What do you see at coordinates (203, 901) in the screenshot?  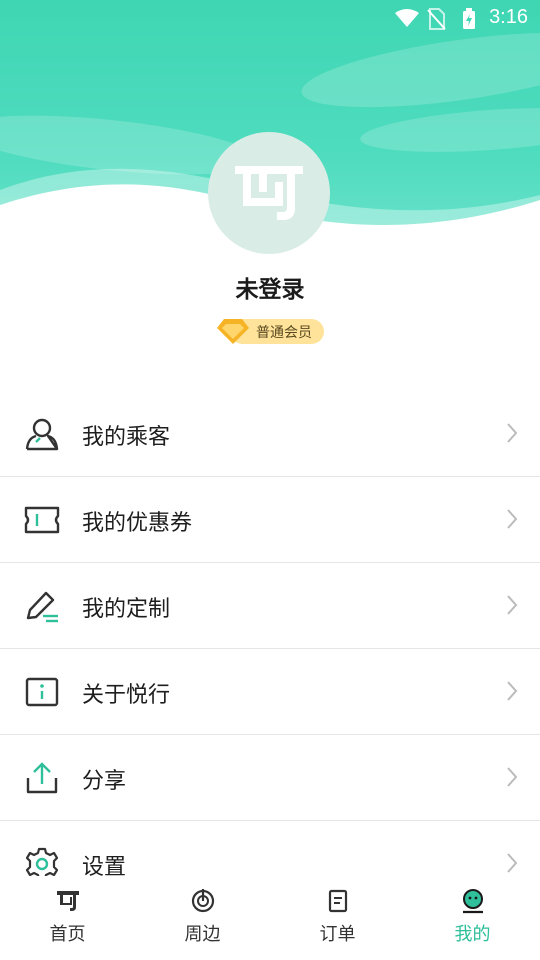 I see `nearby-icon` at bounding box center [203, 901].